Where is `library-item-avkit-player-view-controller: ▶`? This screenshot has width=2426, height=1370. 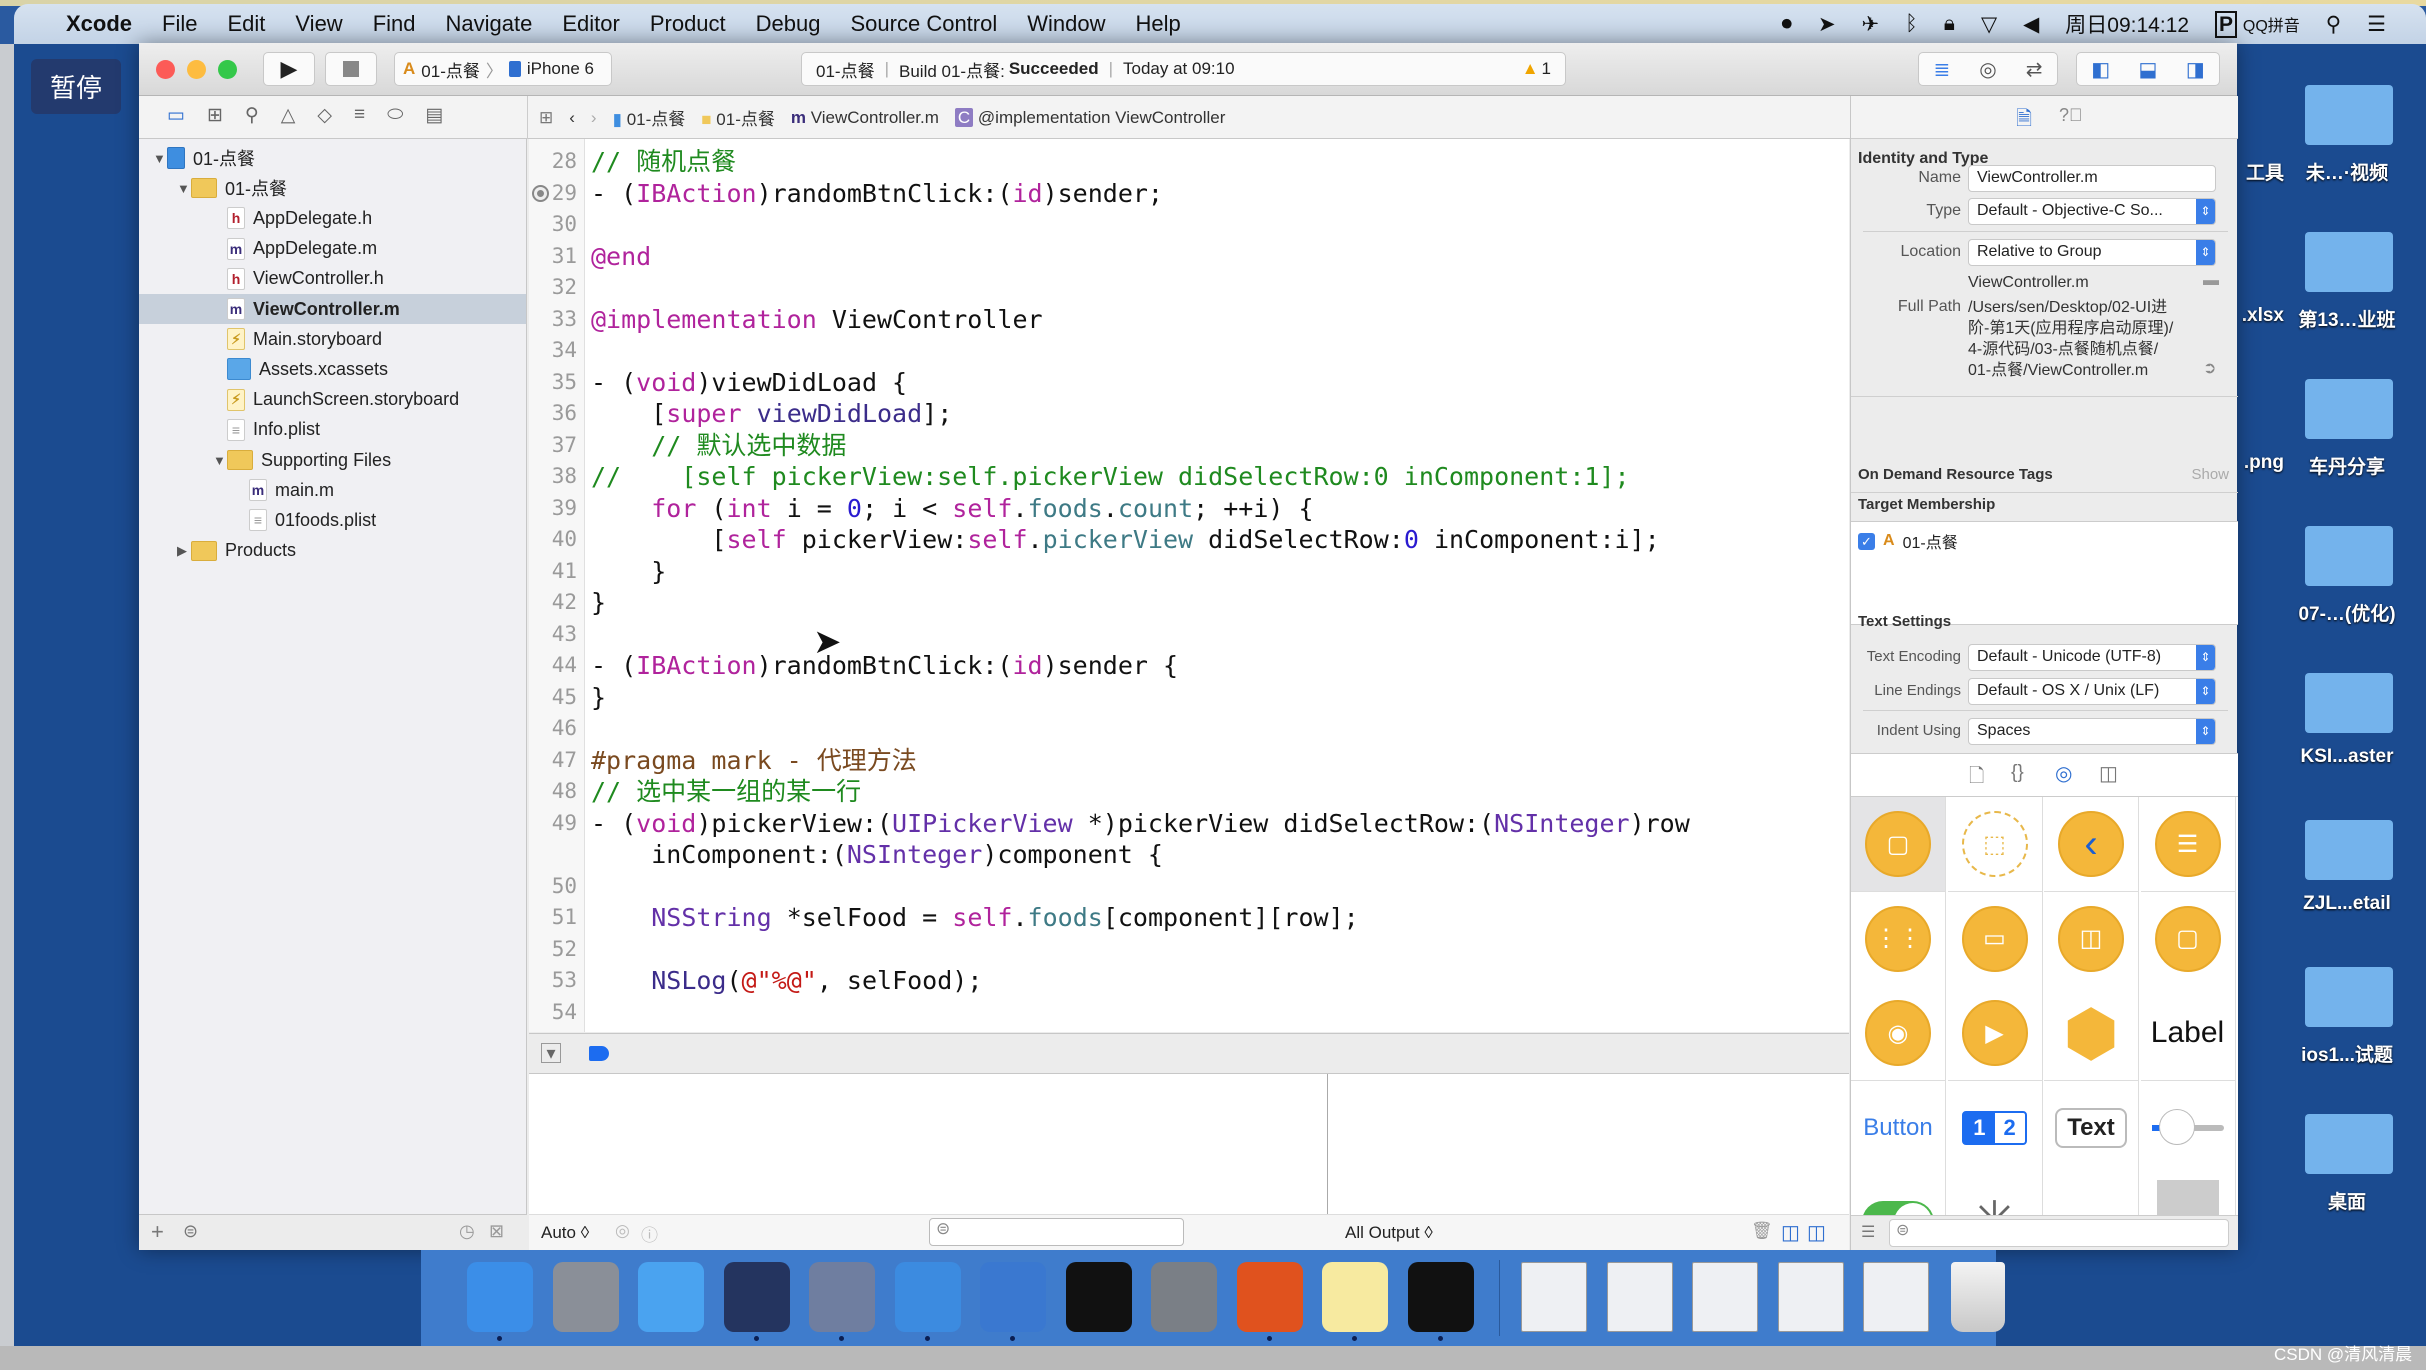 library-item-avkit-player-view-controller: ▶ is located at coordinates (1995, 1033).